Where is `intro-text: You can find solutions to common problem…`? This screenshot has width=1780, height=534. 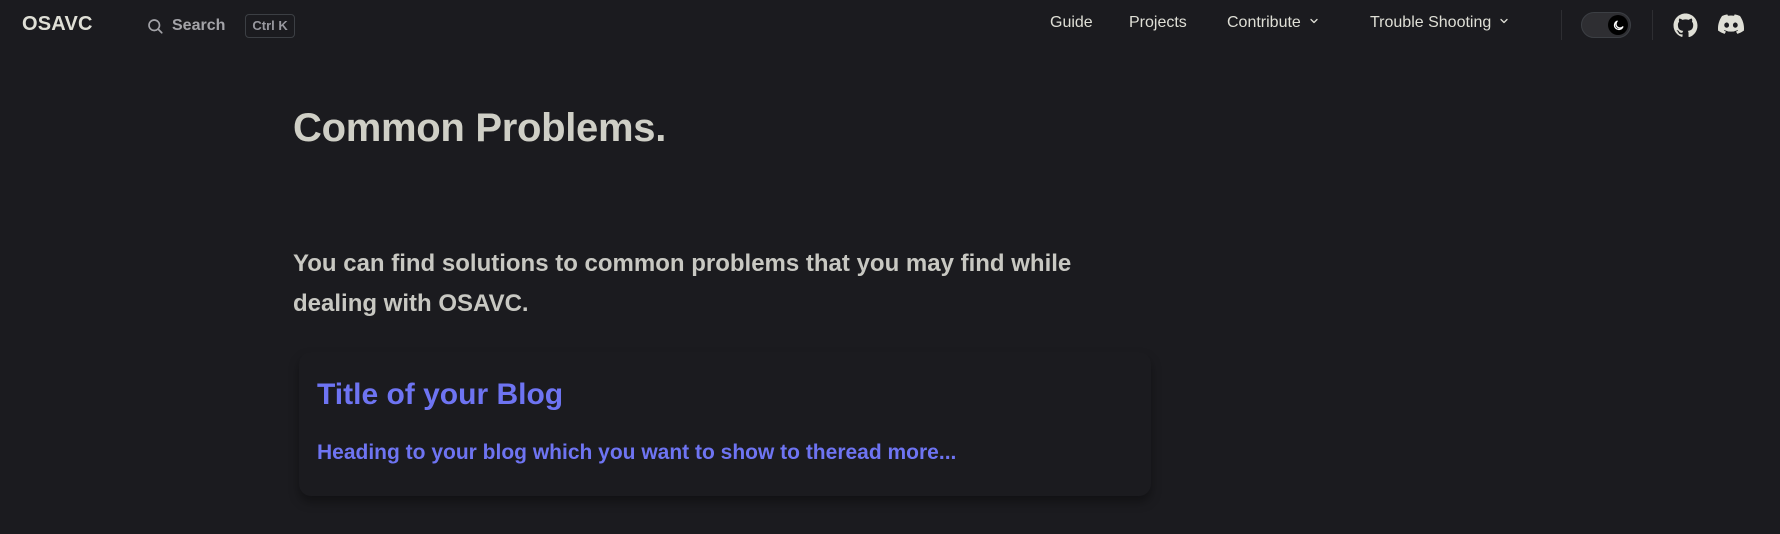 intro-text: You can find solutions to common problem… is located at coordinates (682, 283).